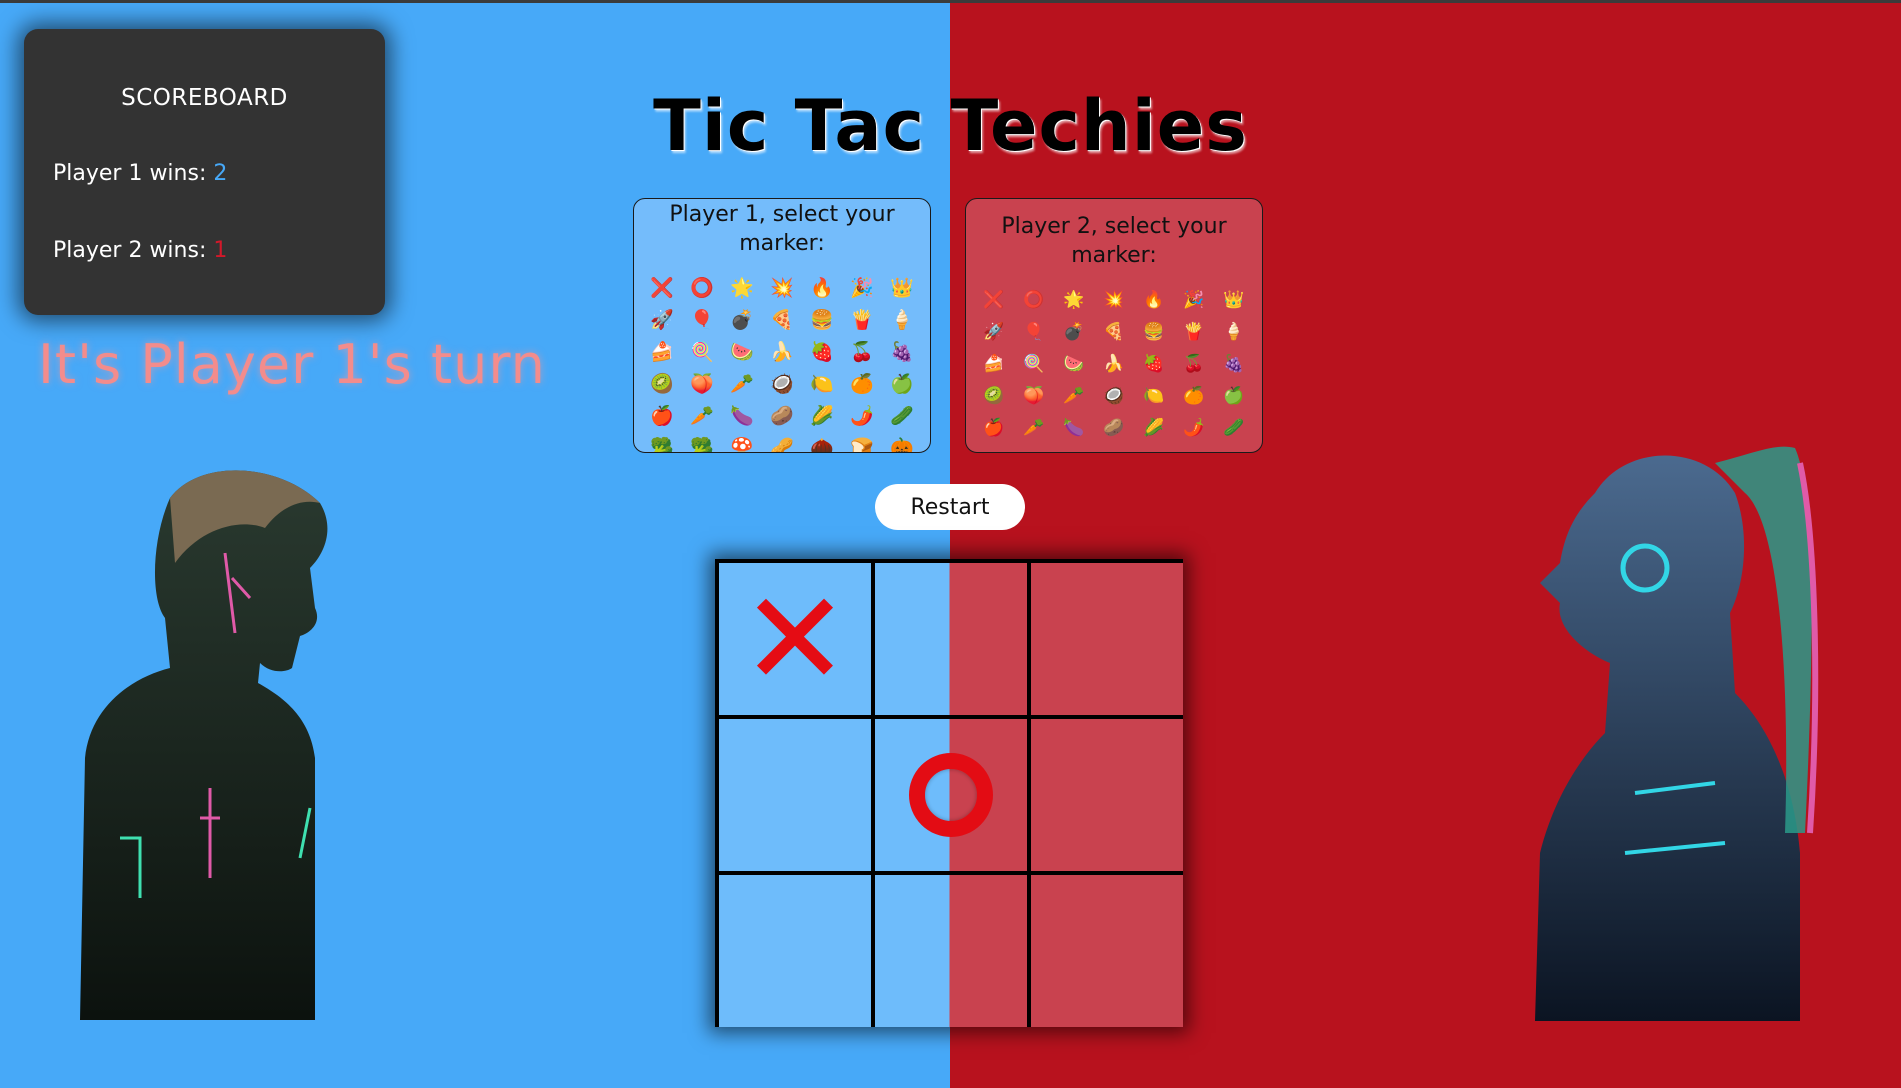  What do you see at coordinates (1114, 300) in the screenshot?
I see `player2-marker-option: 💥` at bounding box center [1114, 300].